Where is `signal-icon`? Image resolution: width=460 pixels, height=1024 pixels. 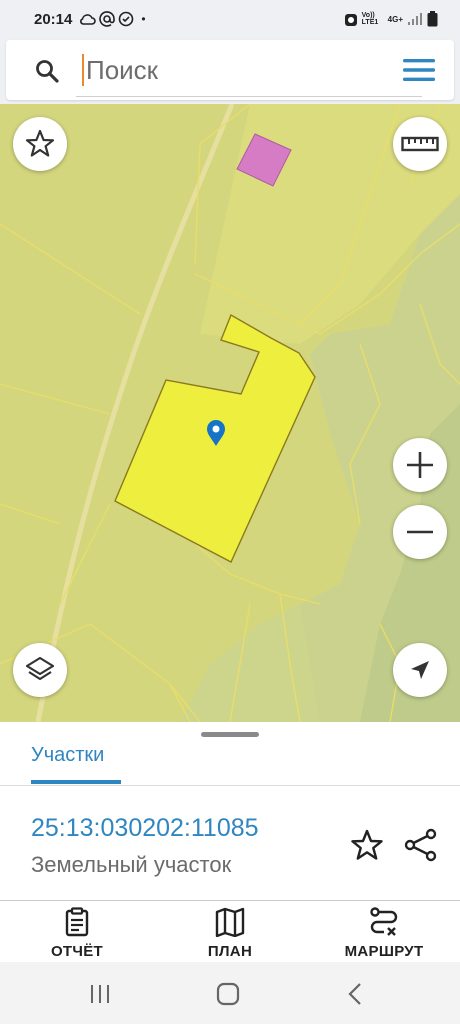 signal-icon is located at coordinates (415, 19).